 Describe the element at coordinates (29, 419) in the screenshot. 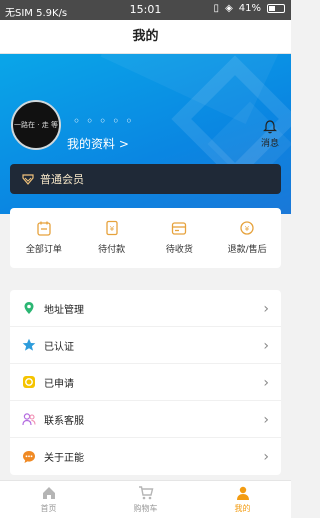

I see `customer-service-icon` at that location.